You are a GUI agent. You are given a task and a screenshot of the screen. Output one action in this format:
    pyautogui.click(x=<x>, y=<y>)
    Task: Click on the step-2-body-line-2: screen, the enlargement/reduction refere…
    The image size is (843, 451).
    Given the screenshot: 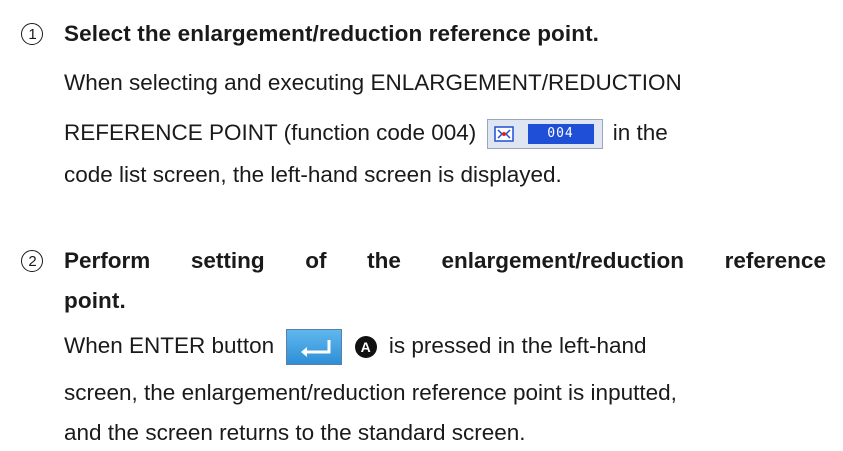 What is the action you would take?
    pyautogui.click(x=370, y=392)
    